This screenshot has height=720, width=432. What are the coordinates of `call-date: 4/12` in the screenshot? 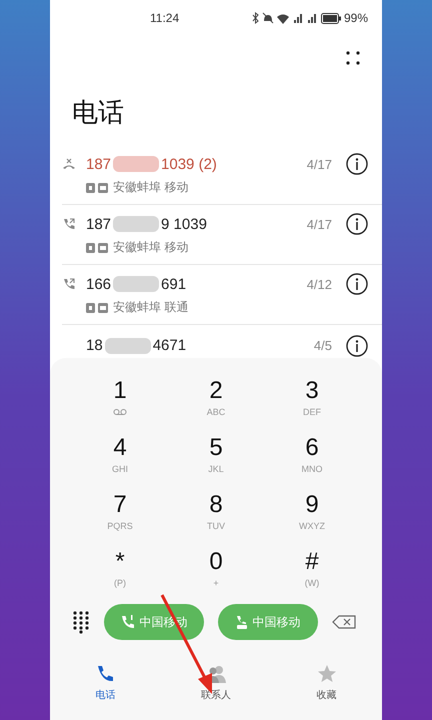 It's located at (319, 284).